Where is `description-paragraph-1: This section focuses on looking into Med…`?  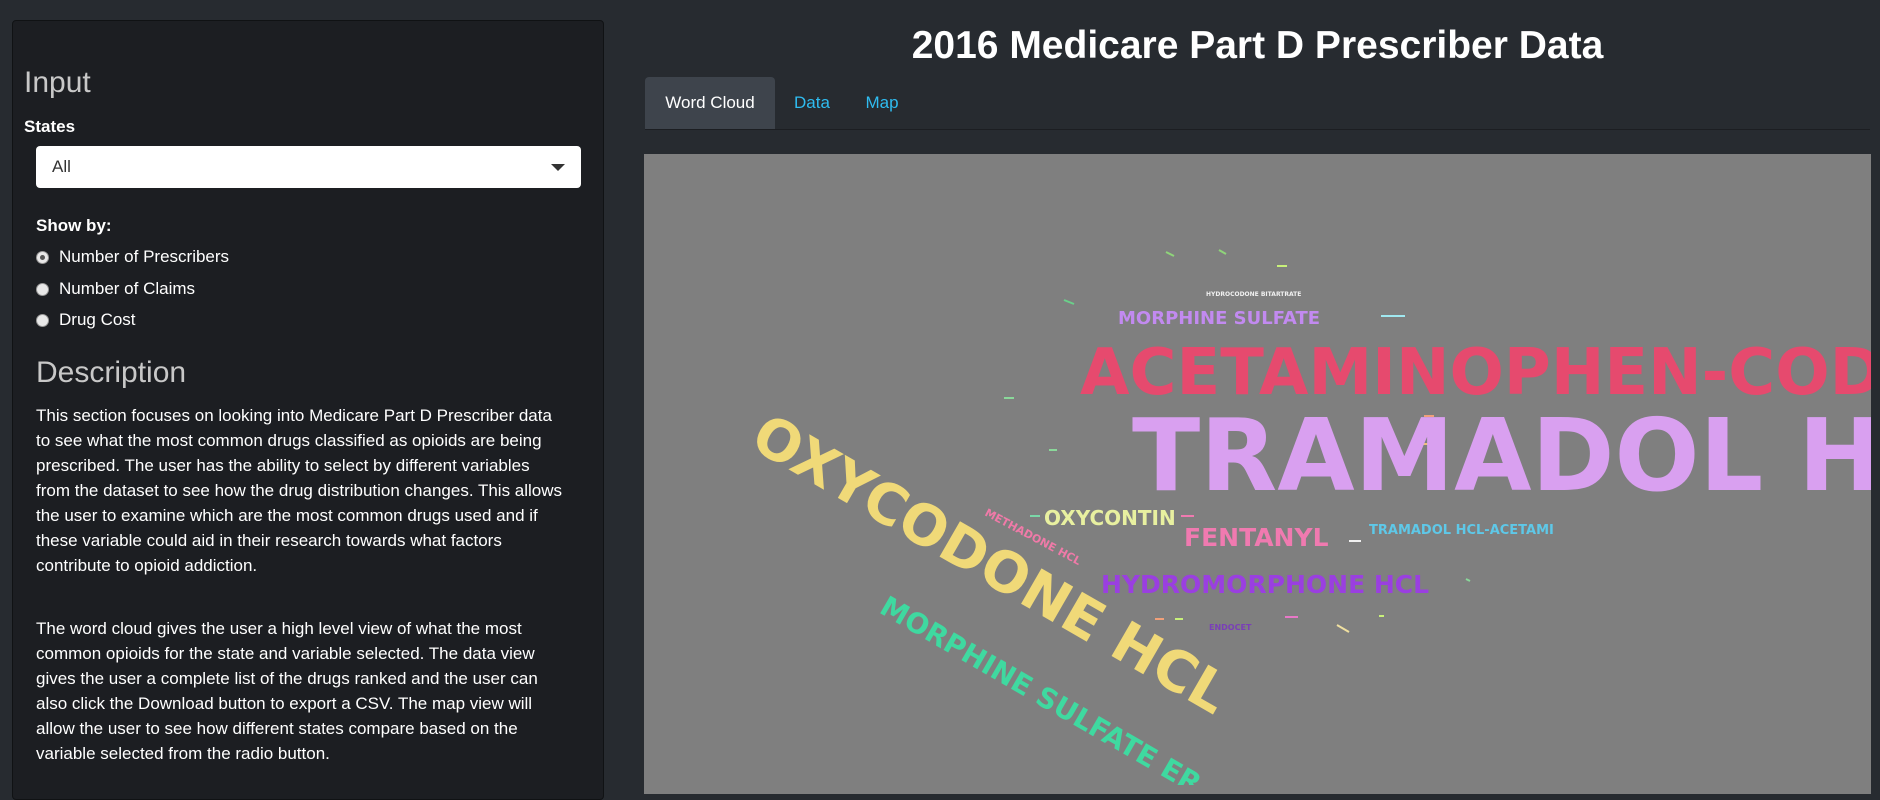 description-paragraph-1: This section focuses on looking into Med… is located at coordinates (311, 490).